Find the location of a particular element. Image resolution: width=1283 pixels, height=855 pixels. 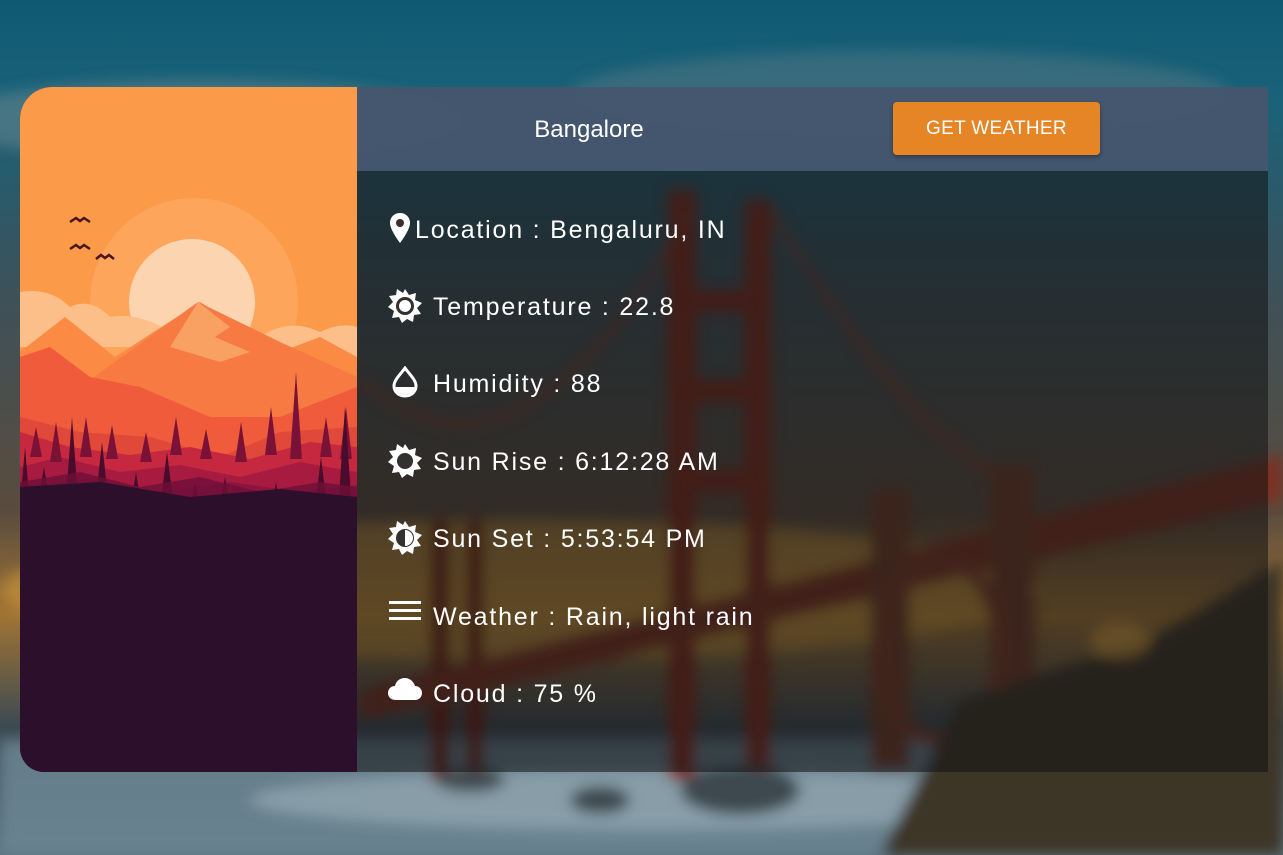

weather-description-text: Weather : Rain, light rain is located at coordinates (594, 616).